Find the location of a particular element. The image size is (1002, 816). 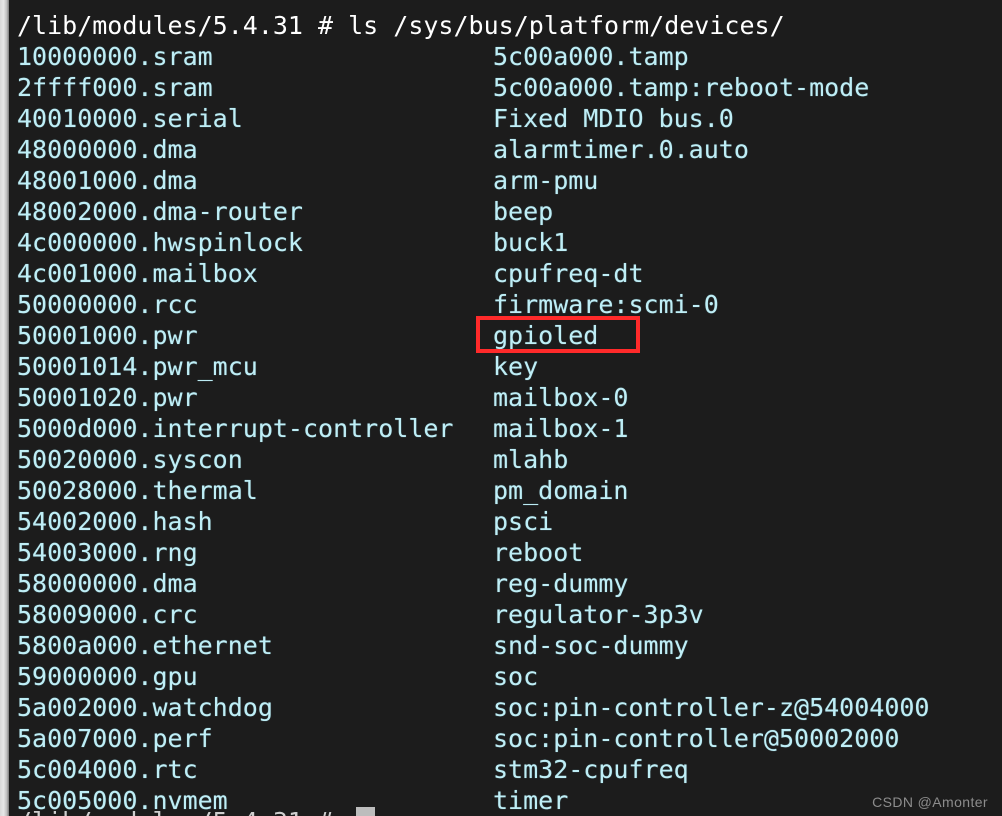

device-name-col1: 48001000.dma is located at coordinates (107, 180).